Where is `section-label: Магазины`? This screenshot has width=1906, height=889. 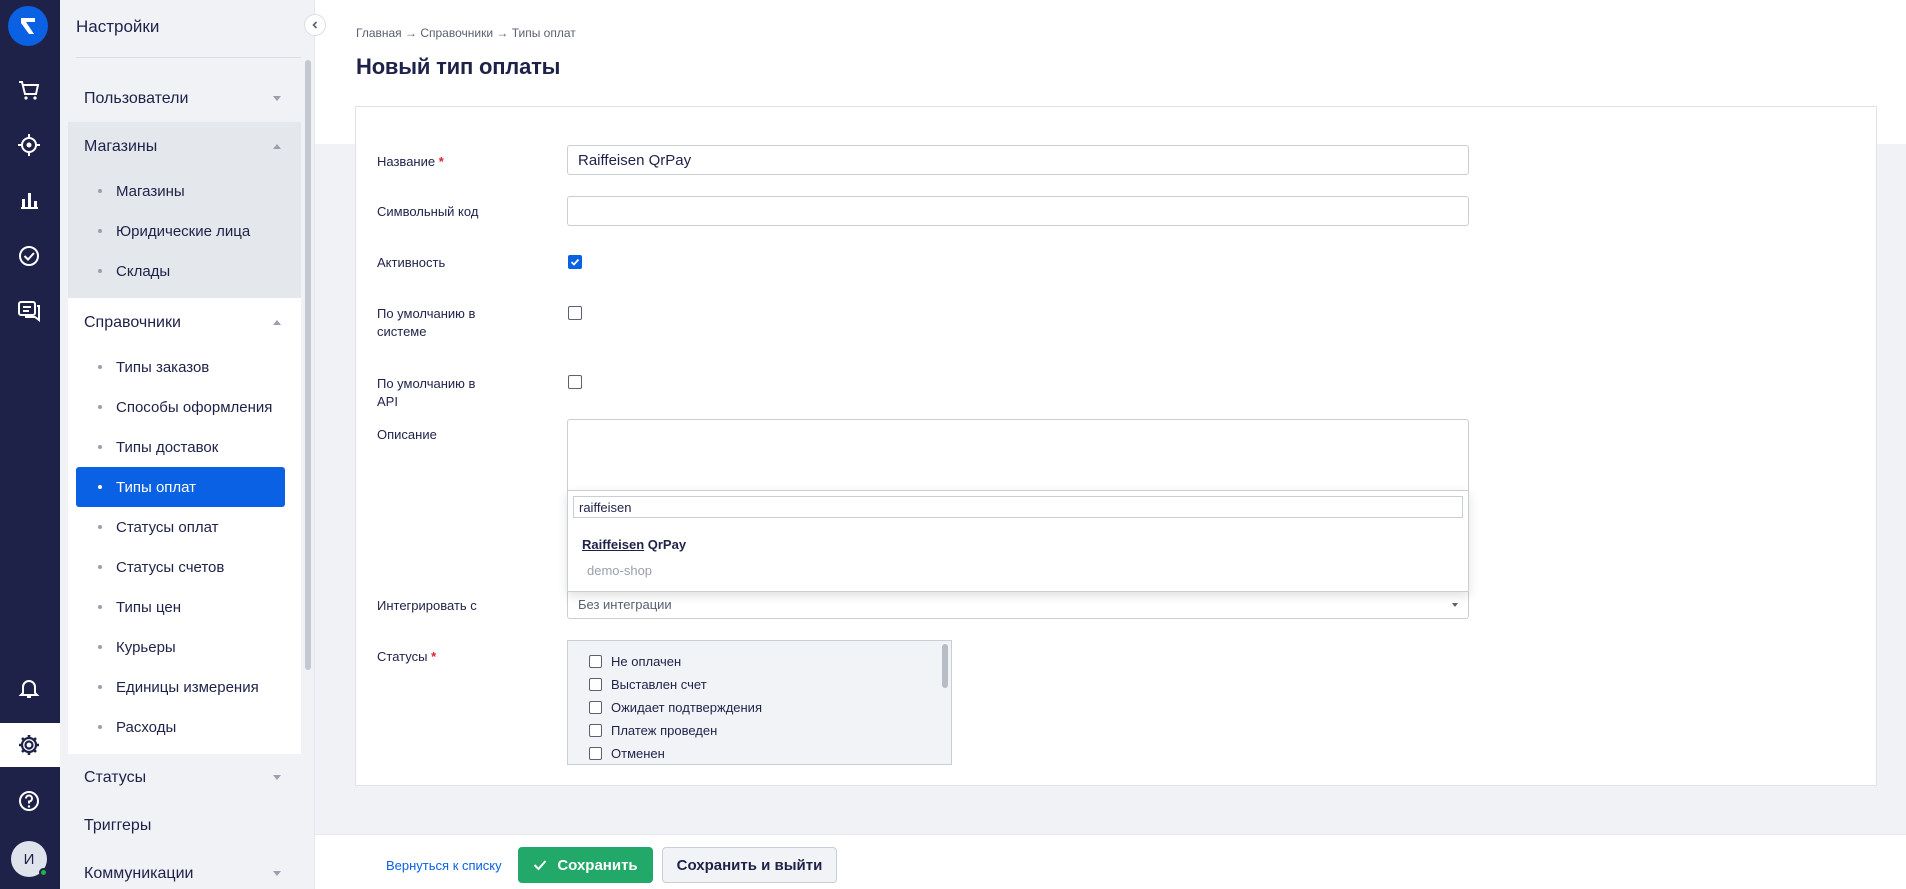
section-label: Магазины is located at coordinates (121, 146).